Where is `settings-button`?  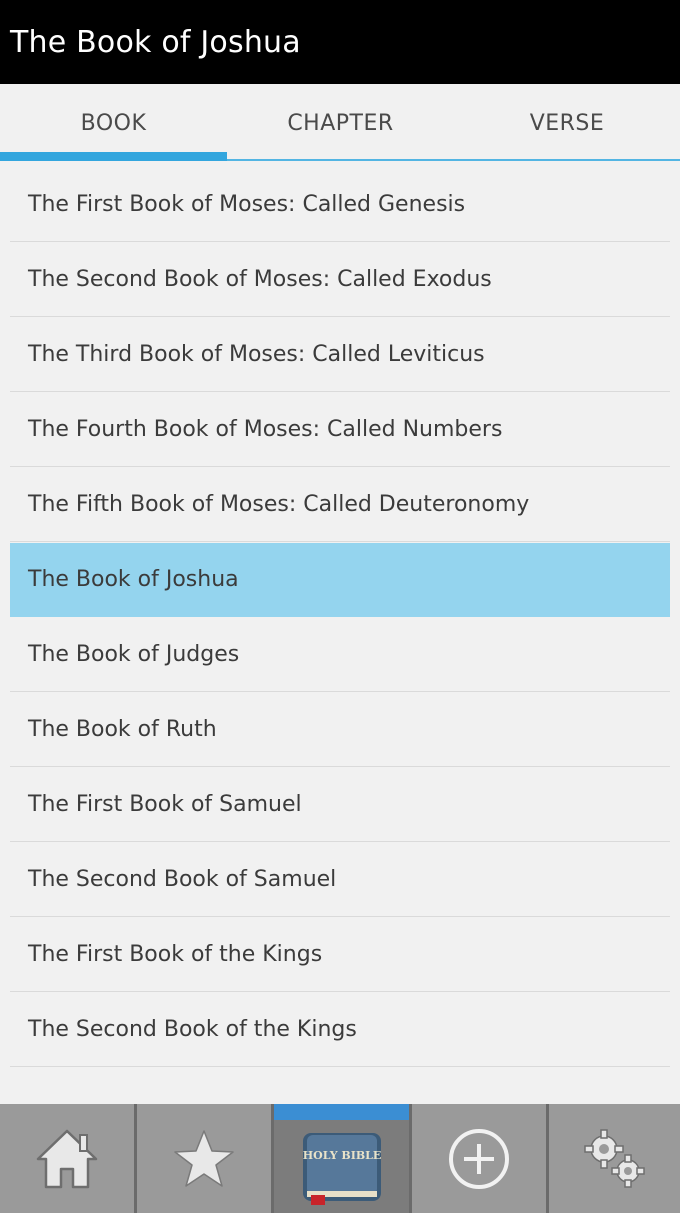
settings-button is located at coordinates (614, 1158).